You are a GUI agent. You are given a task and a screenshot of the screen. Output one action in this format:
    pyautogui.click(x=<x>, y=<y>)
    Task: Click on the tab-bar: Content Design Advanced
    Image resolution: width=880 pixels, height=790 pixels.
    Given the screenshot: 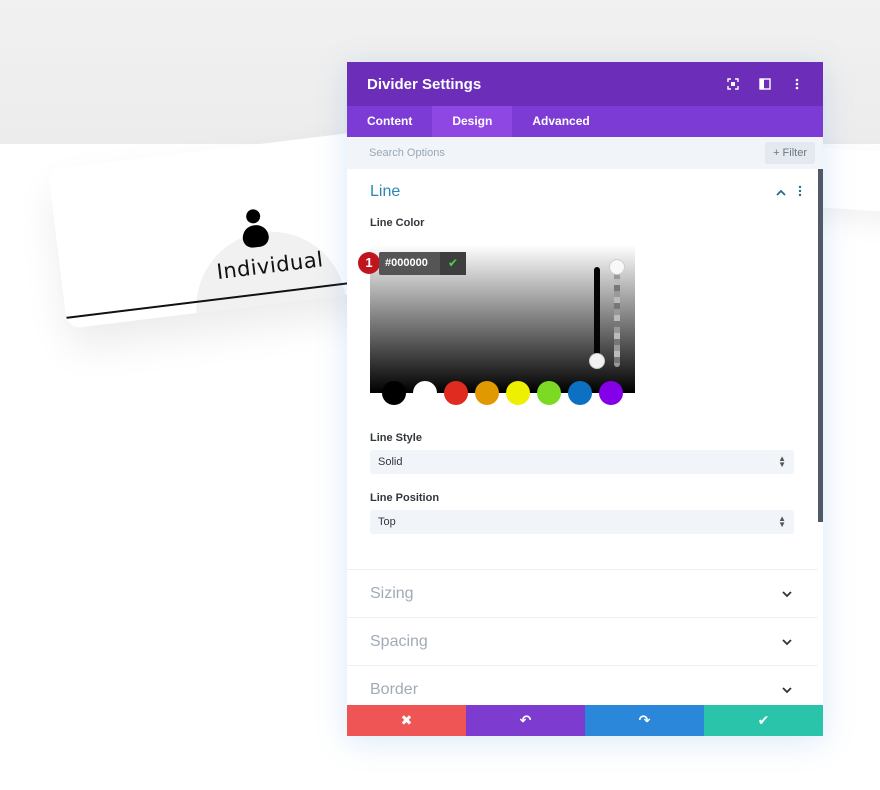 What is the action you would take?
    pyautogui.click(x=585, y=121)
    